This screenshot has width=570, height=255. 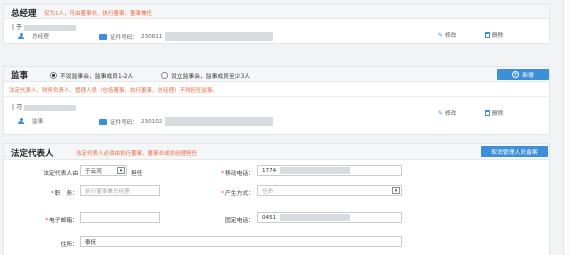 I want to click on position-label: *职 务：, so click(x=64, y=194).